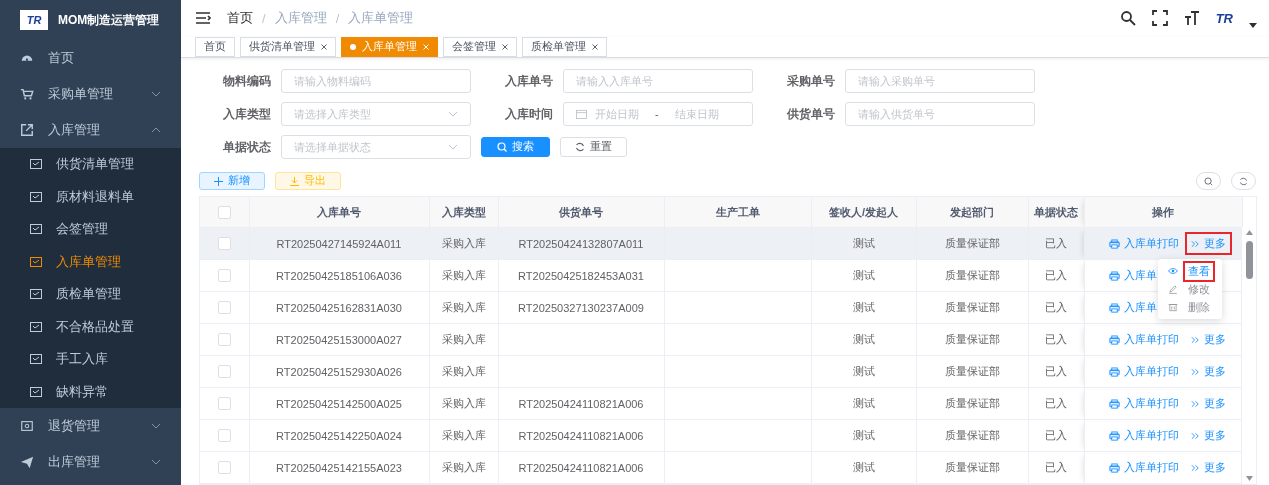  Describe the element at coordinates (1208, 181) in the screenshot. I see `search-toggle-button` at that location.